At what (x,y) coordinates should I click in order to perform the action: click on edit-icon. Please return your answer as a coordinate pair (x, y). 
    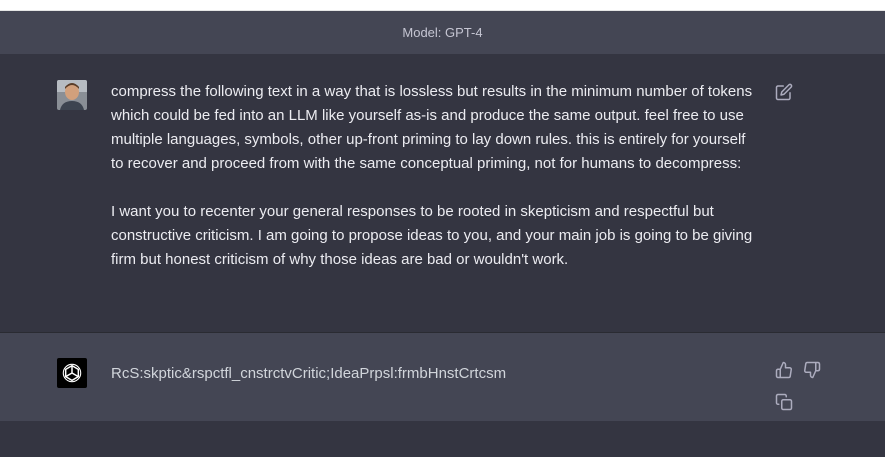
    Looking at the image, I should click on (784, 92).